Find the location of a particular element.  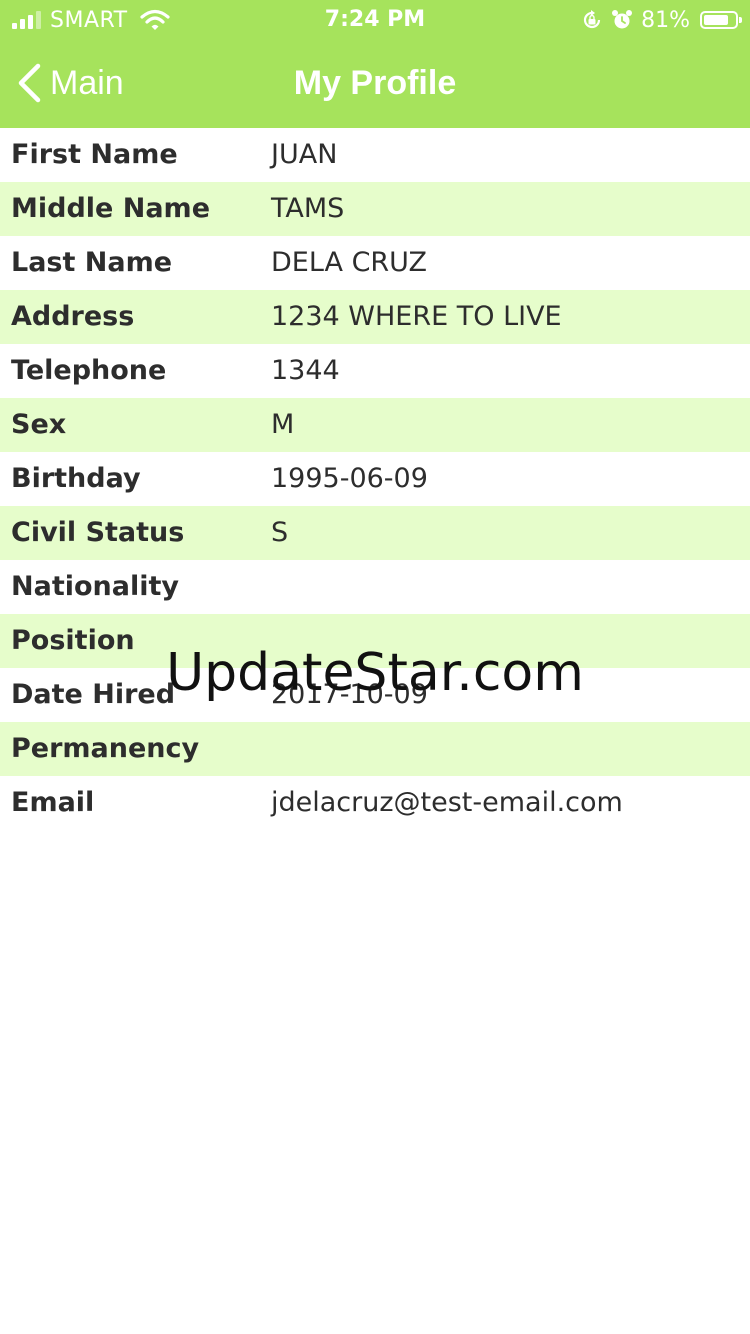

header-bar: SMART 7:24 PM 81% Main My Profile is located at coordinates (375, 64).